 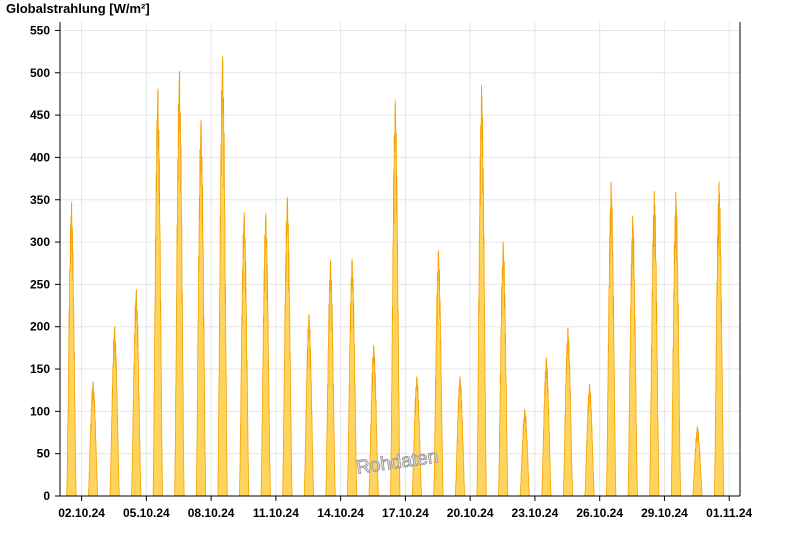 What do you see at coordinates (276, 513) in the screenshot?
I see `x-tick-label: 11.10.24` at bounding box center [276, 513].